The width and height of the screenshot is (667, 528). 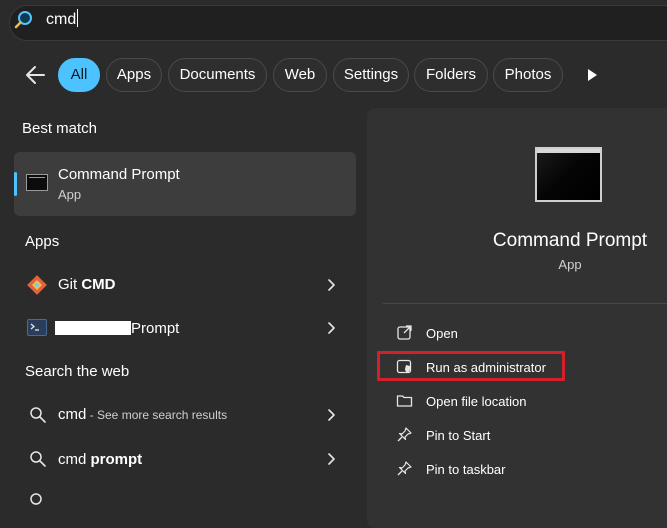 I want to click on best-match-title: Command Prompt, so click(x=119, y=174).